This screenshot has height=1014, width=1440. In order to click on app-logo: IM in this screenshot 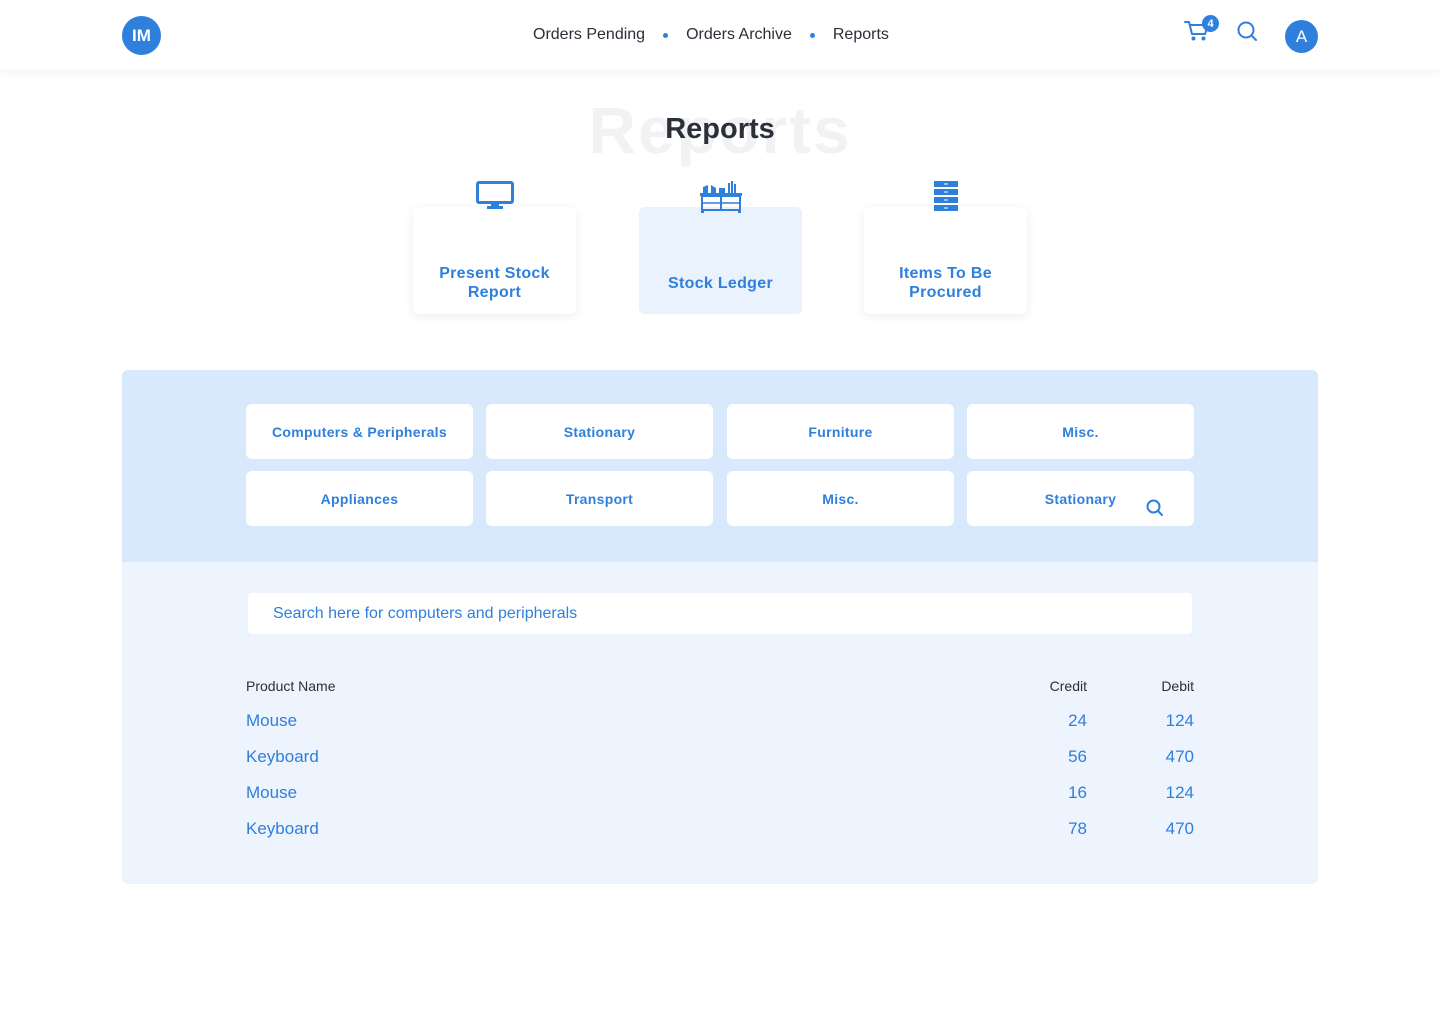, I will do `click(141, 35)`.